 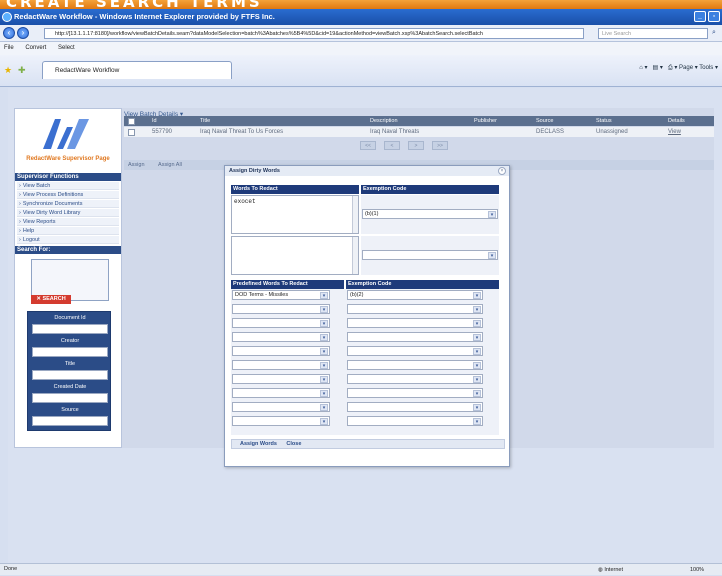 What do you see at coordinates (295, 189) in the screenshot?
I see `words-to-redact-header: Words To Redact` at bounding box center [295, 189].